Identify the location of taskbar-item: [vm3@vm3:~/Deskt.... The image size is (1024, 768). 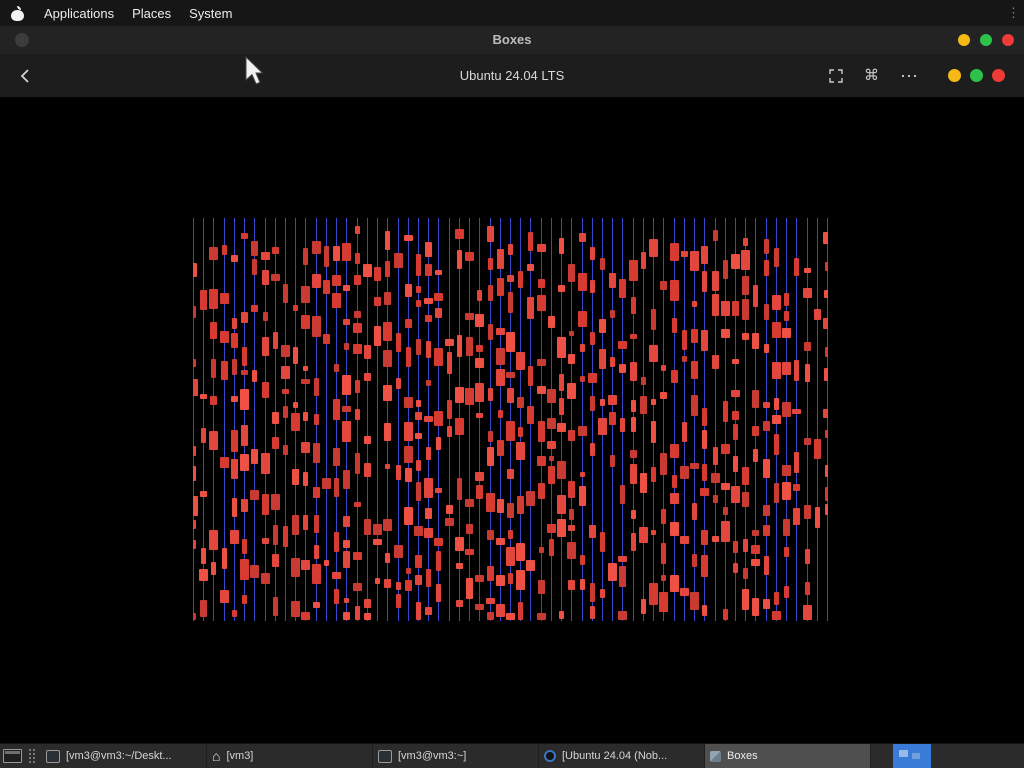
(124, 756).